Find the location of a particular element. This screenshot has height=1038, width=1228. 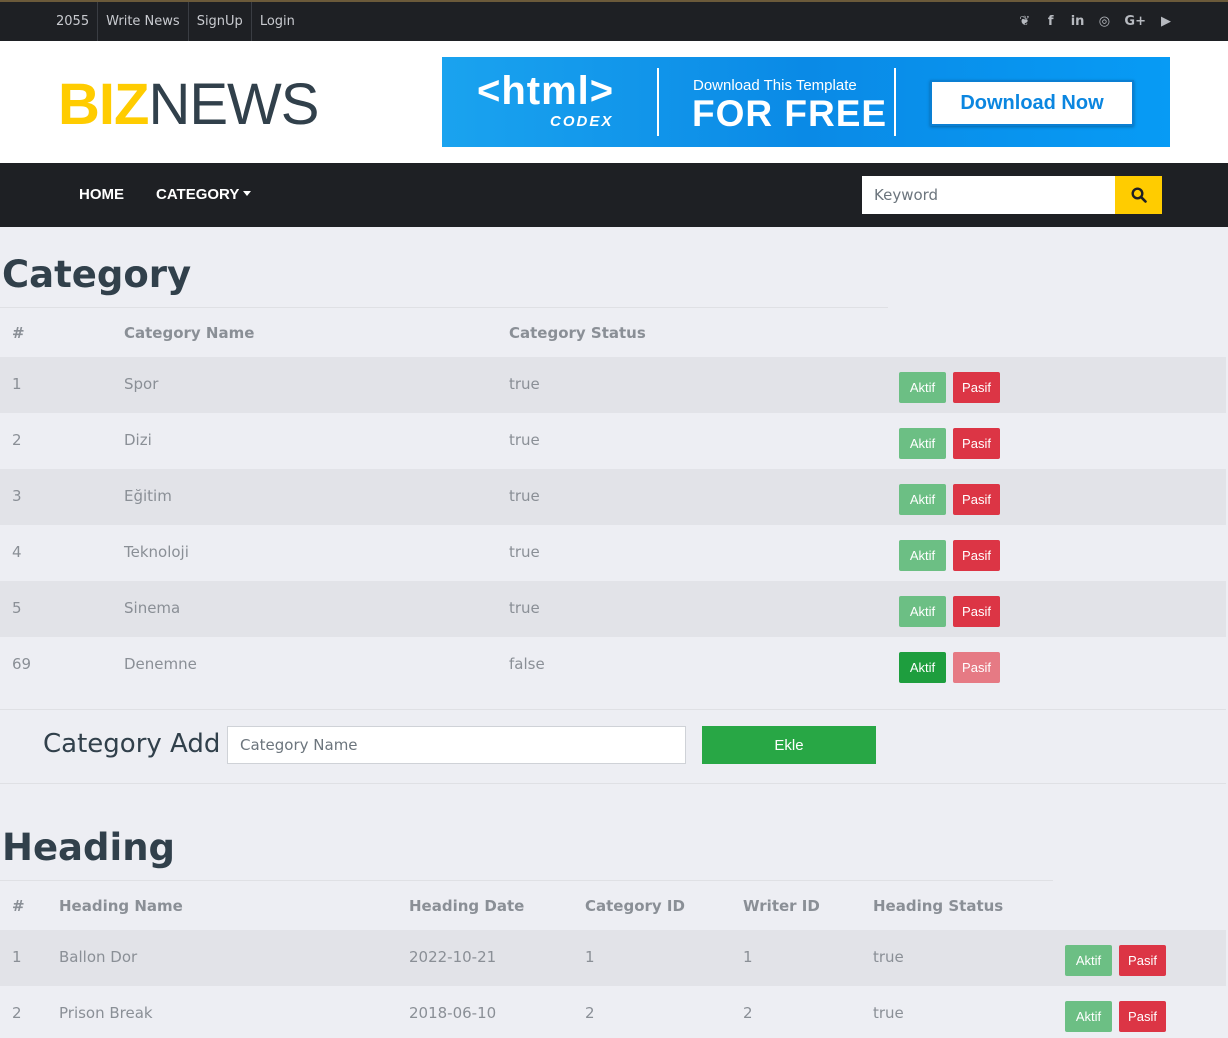

cell-writer-id: 2 is located at coordinates (748, 1013).